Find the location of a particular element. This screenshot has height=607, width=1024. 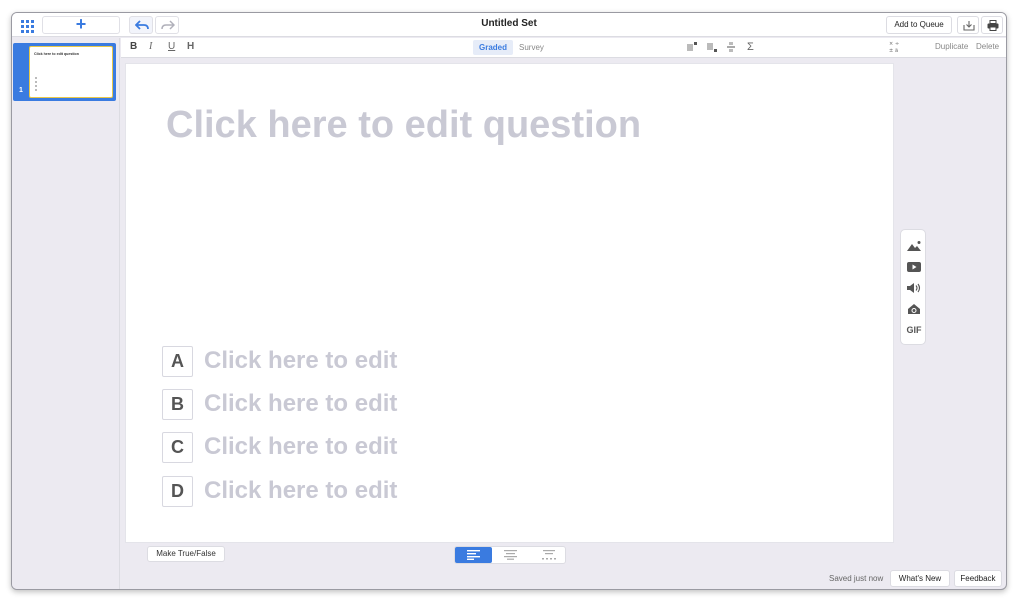

layout-alignment-group is located at coordinates (510, 555).